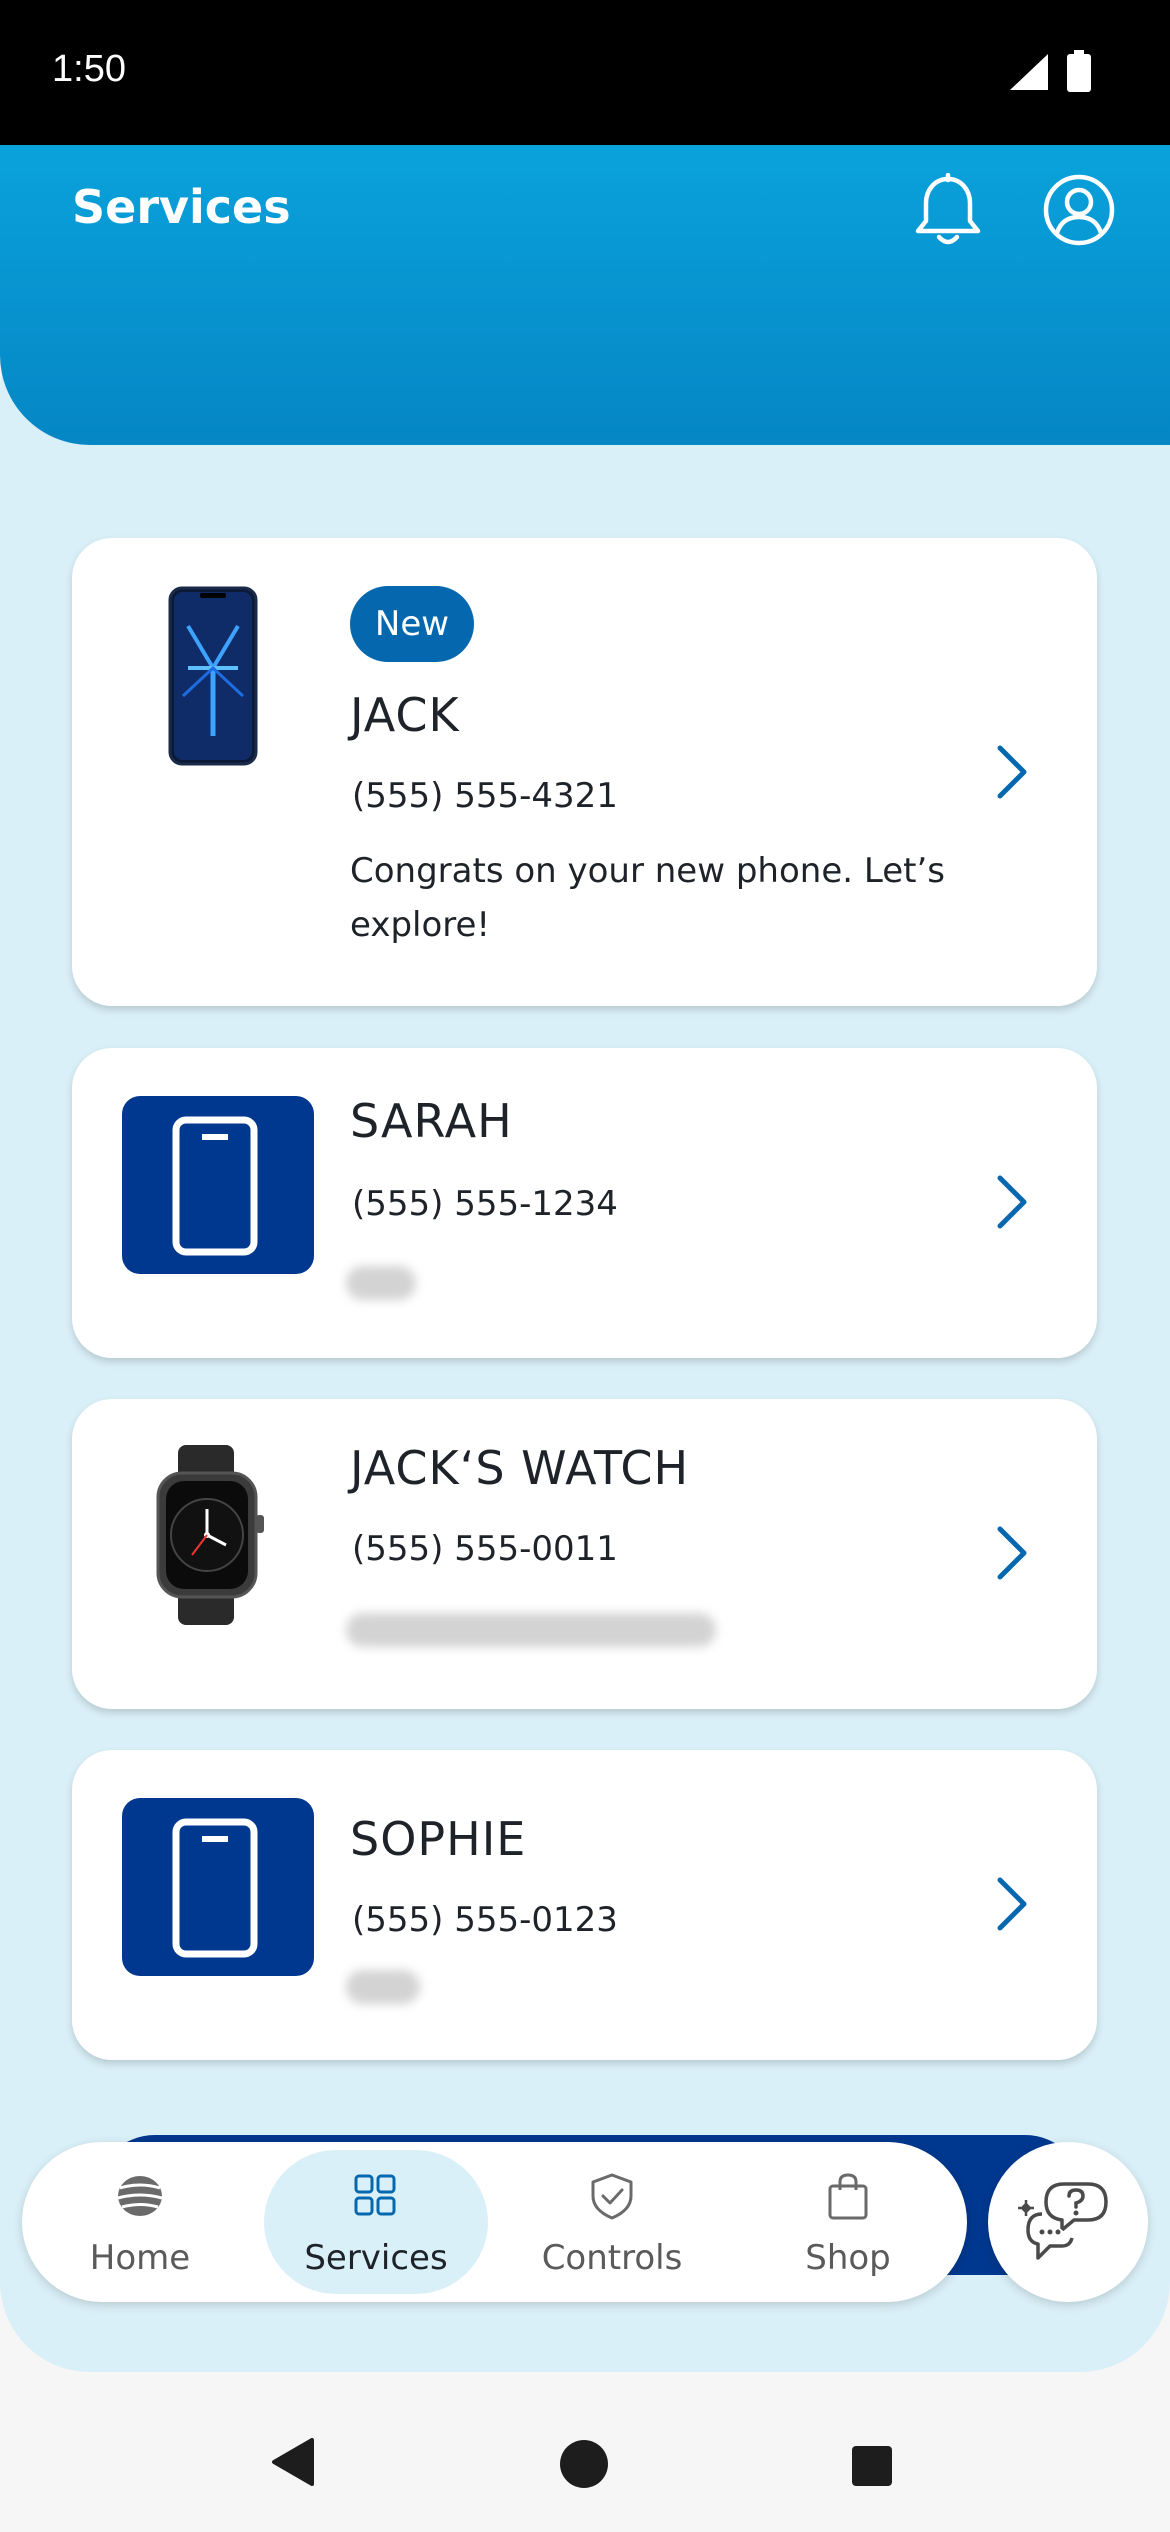 The width and height of the screenshot is (1170, 2532). I want to click on line-card-sarah: SARAH (555) 555-1234, so click(584, 1203).